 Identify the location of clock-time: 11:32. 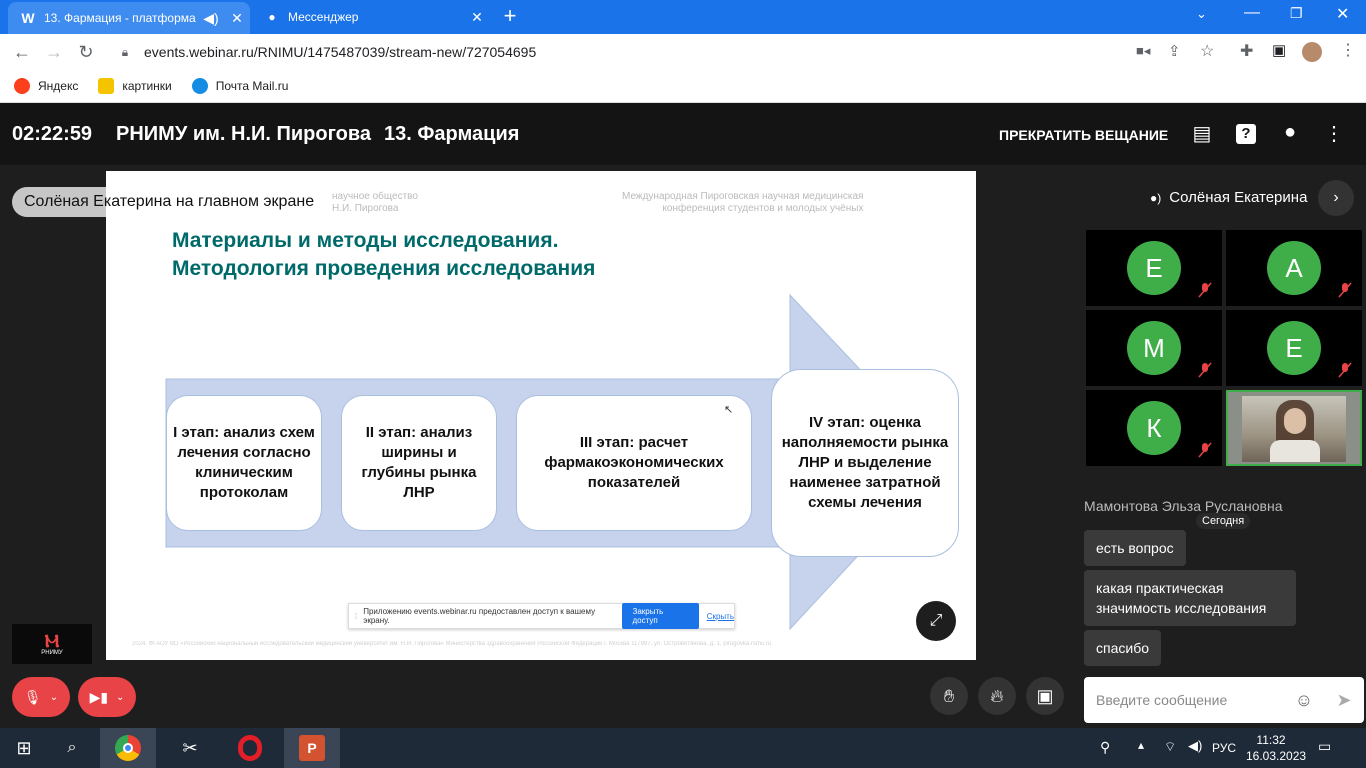
(1271, 740).